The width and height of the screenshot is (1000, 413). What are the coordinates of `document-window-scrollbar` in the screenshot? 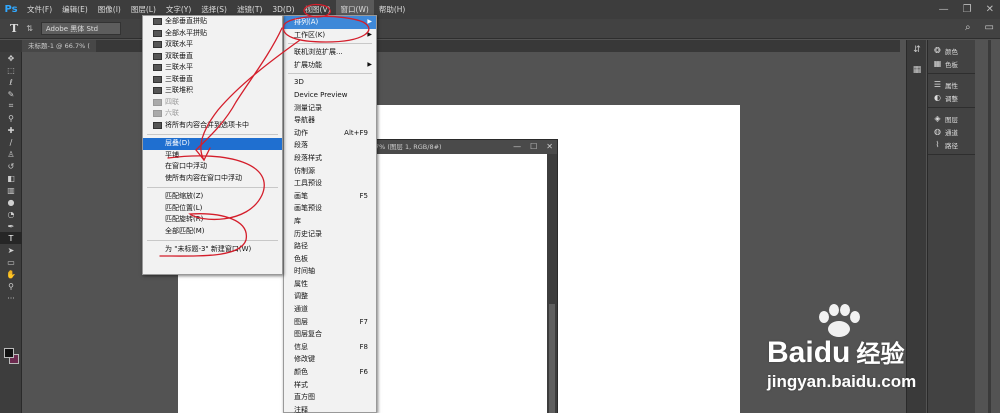 It's located at (552, 283).